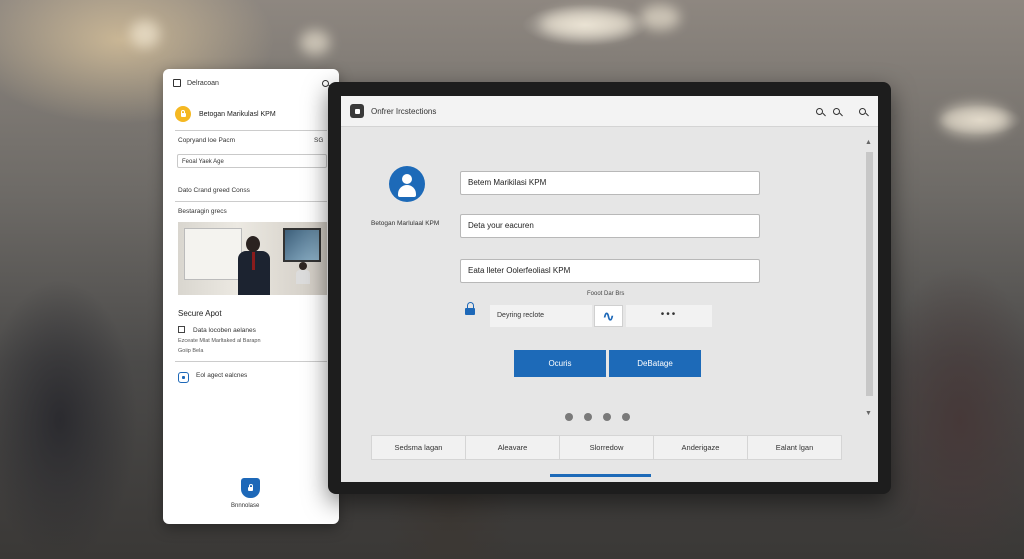 This screenshot has width=1024, height=559. What do you see at coordinates (319, 140) in the screenshot?
I see `field-suffix: SG` at bounding box center [319, 140].